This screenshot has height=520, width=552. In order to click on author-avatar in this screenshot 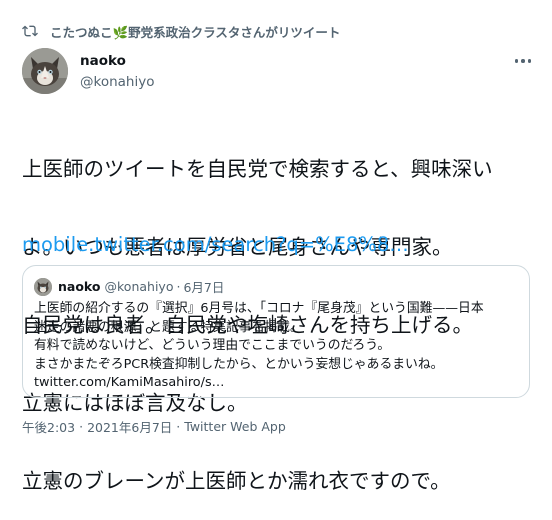, I will do `click(45, 71)`.